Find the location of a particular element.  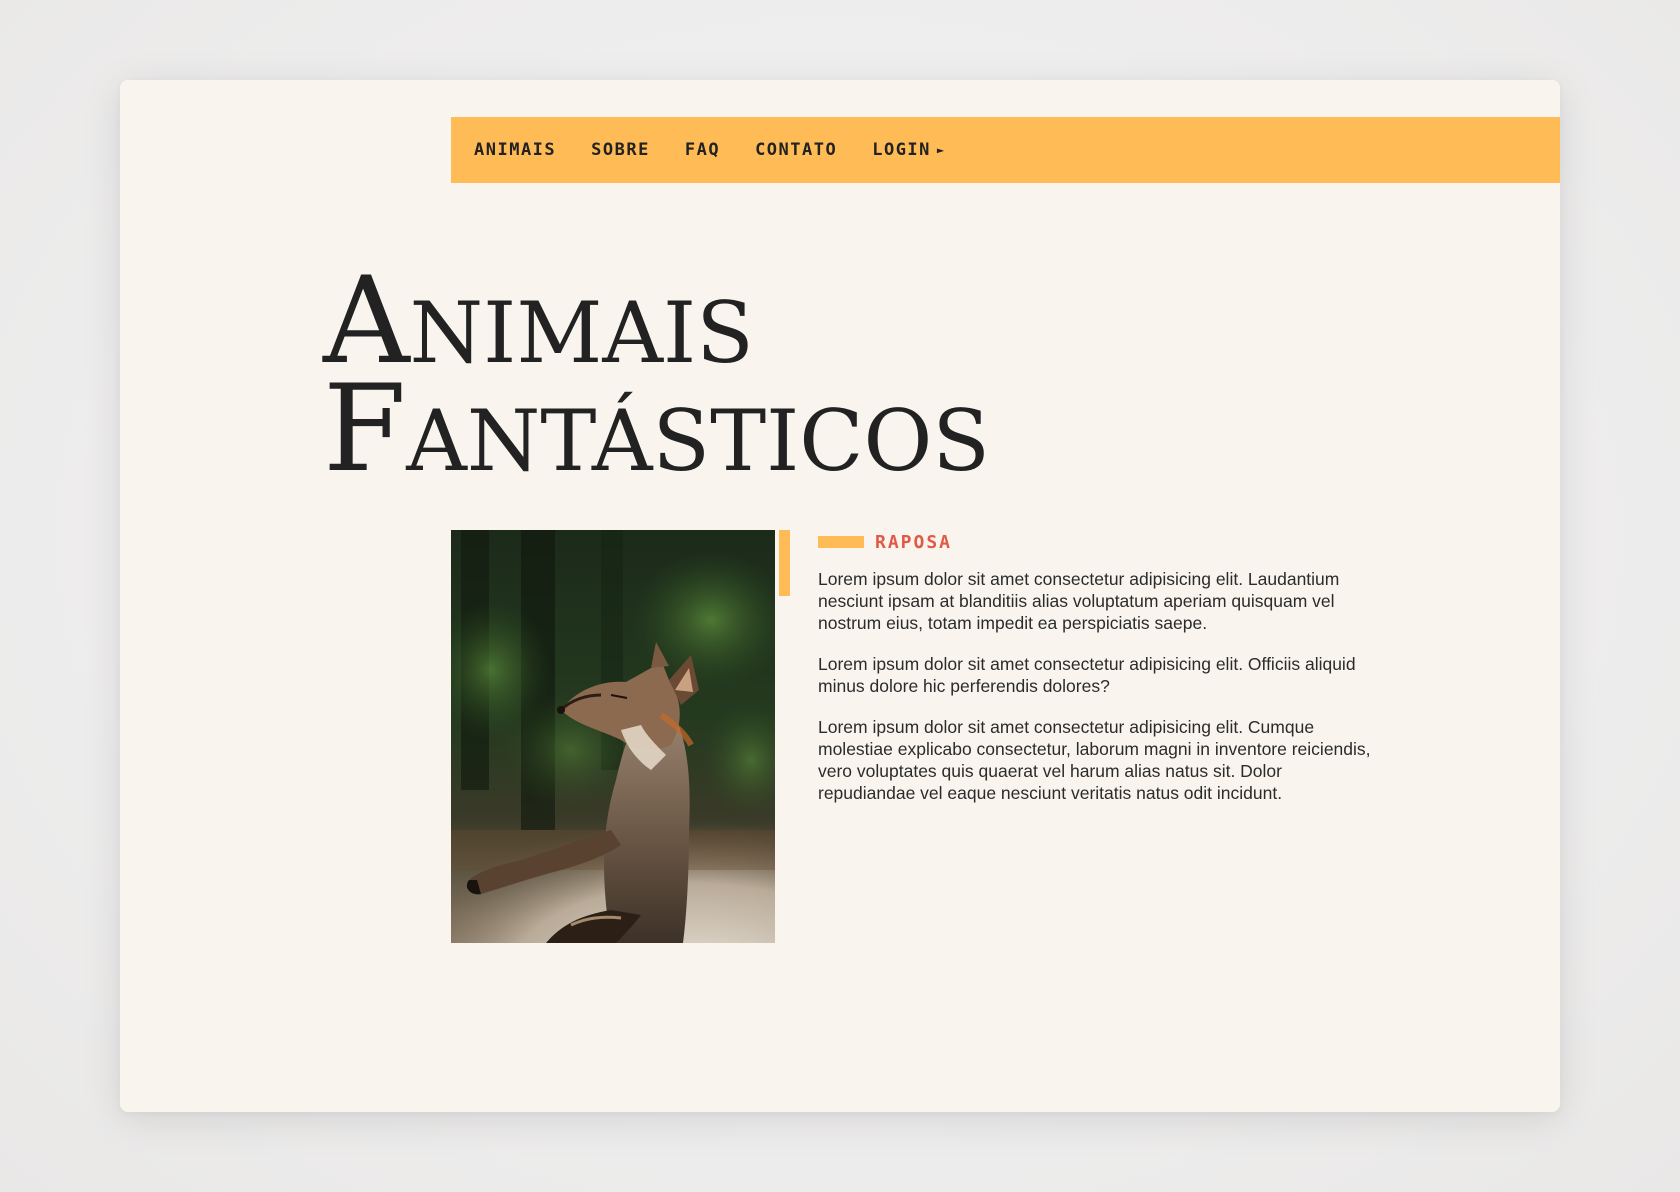

nav-link-contato: CONTATO is located at coordinates (796, 150).